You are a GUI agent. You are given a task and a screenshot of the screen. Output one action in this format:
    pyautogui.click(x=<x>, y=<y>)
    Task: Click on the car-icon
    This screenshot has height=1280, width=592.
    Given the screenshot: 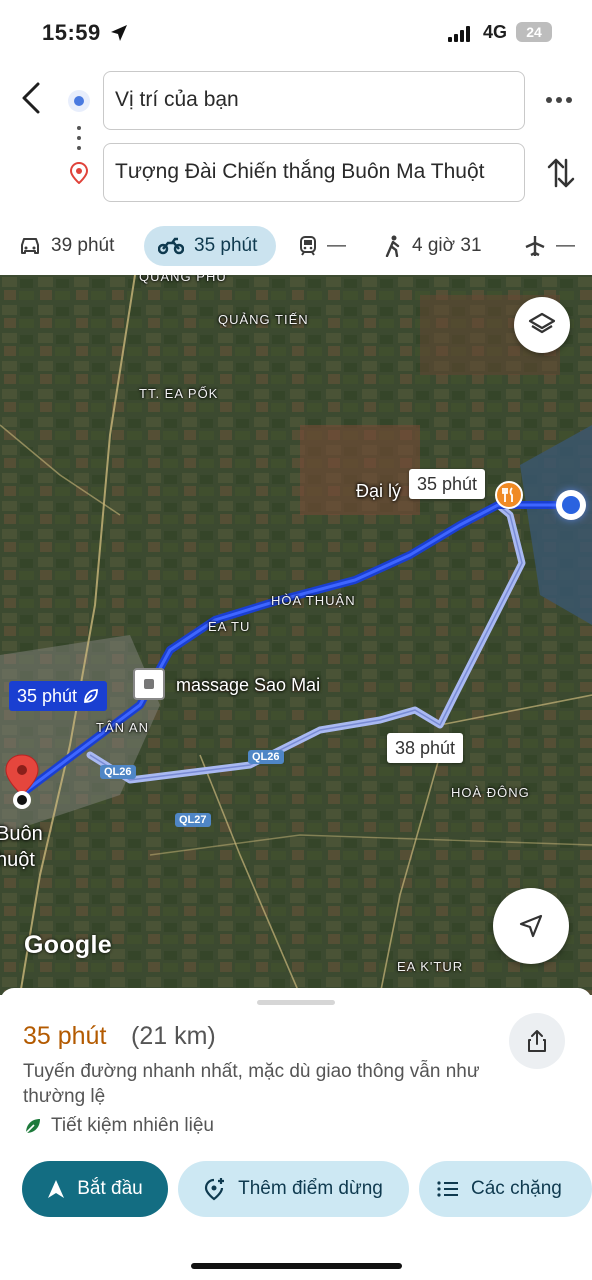 What is the action you would take?
    pyautogui.click(x=30, y=246)
    